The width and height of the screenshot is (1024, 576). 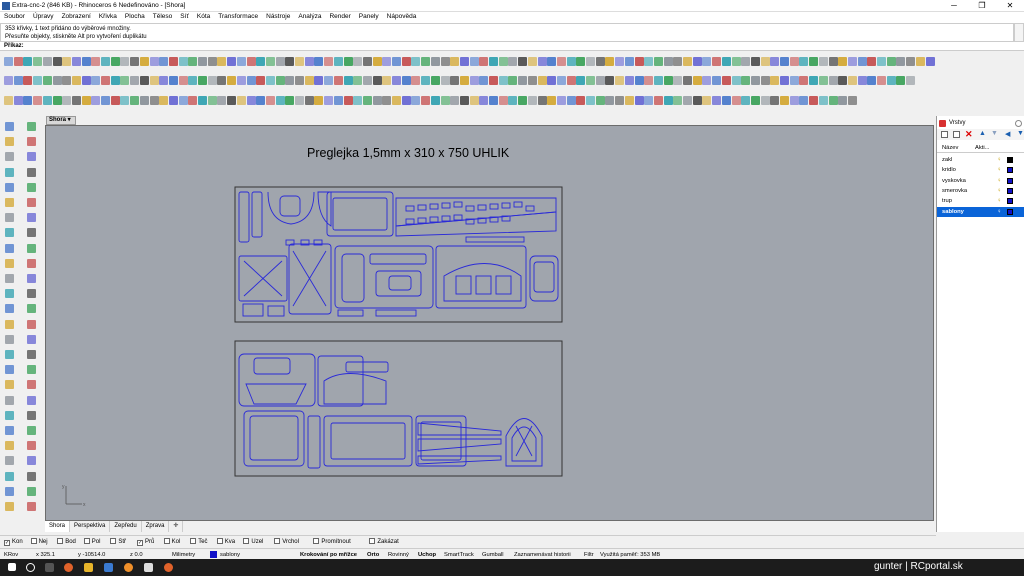 What do you see at coordinates (43, 16) in the screenshot?
I see `menu-upravy: Úpravy` at bounding box center [43, 16].